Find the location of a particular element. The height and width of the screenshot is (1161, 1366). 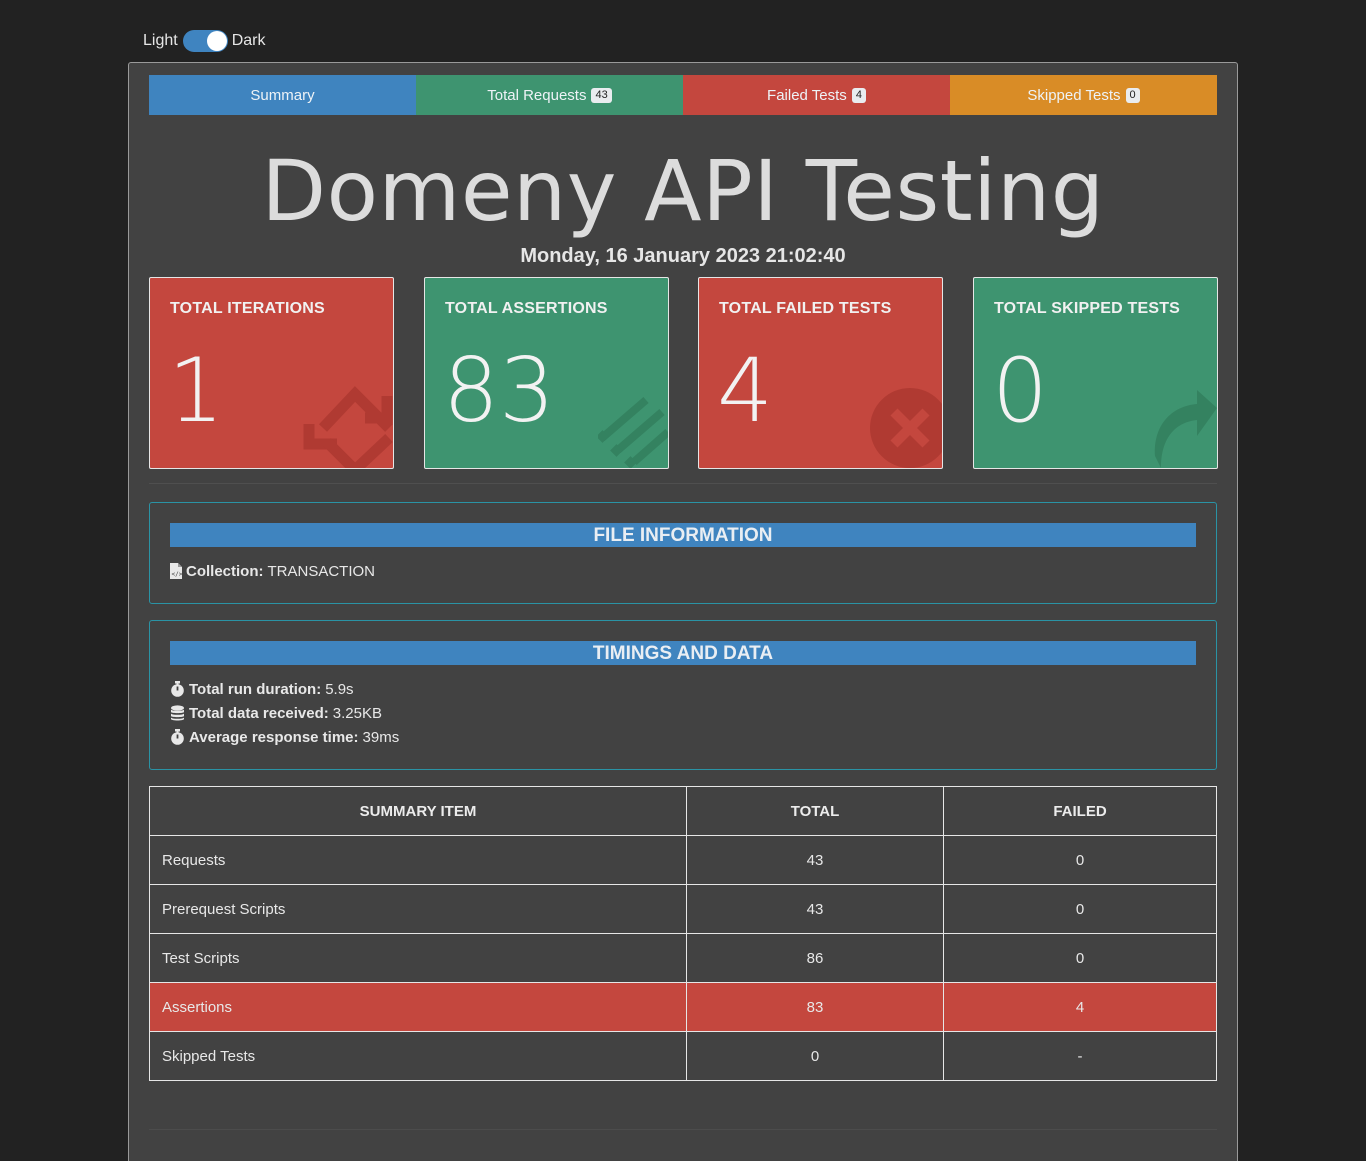

section-divider is located at coordinates (683, 483).